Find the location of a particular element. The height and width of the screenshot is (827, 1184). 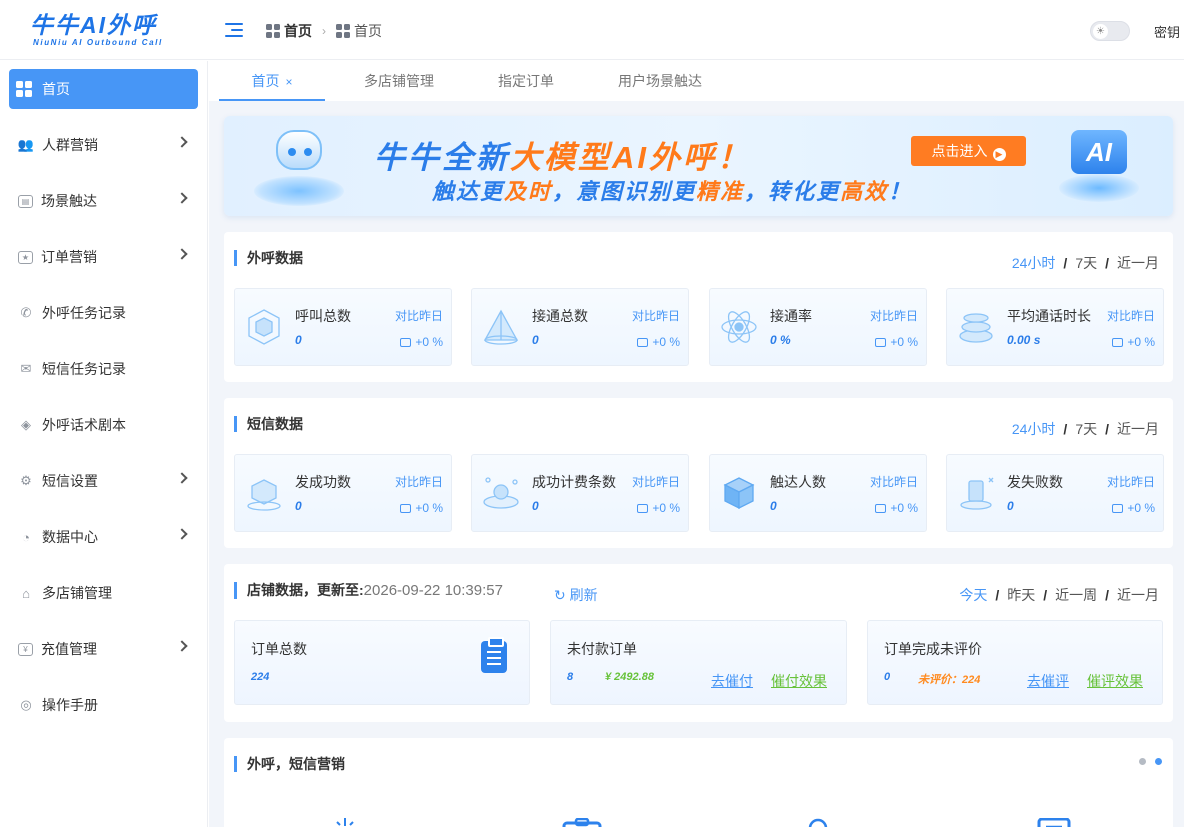

sidebar-item-call-scripts: ◈ 外呼话术剧本 is located at coordinates (103, 425).